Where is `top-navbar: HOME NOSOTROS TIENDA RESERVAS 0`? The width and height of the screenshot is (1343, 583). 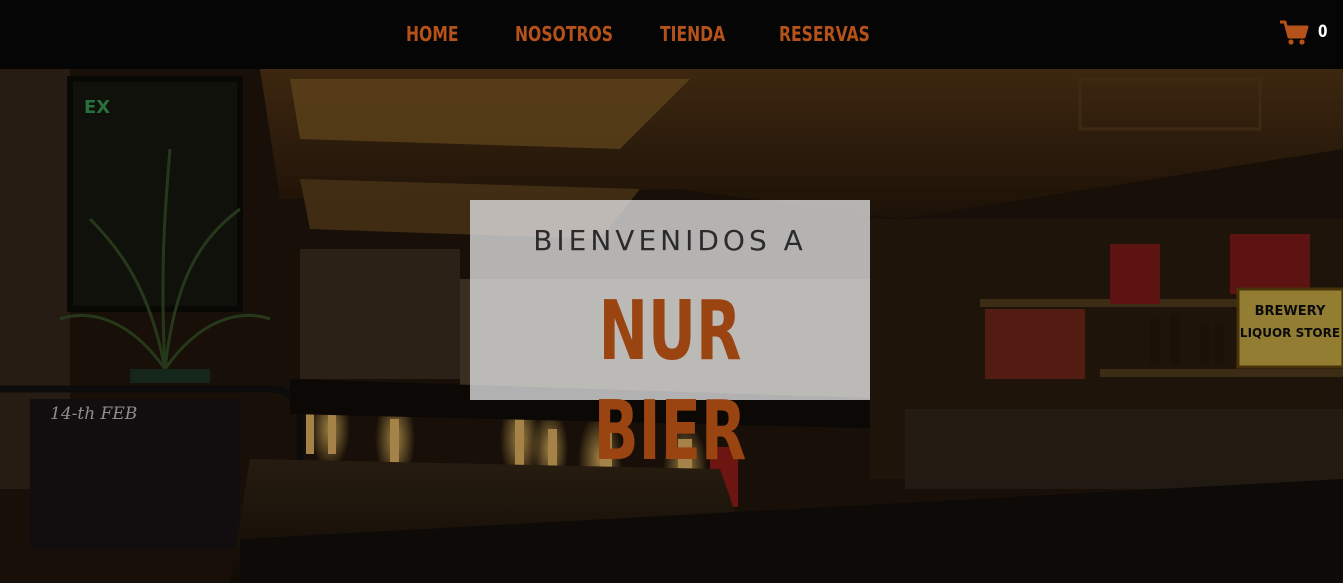 top-navbar: HOME NOSOTROS TIENDA RESERVAS 0 is located at coordinates (671, 34).